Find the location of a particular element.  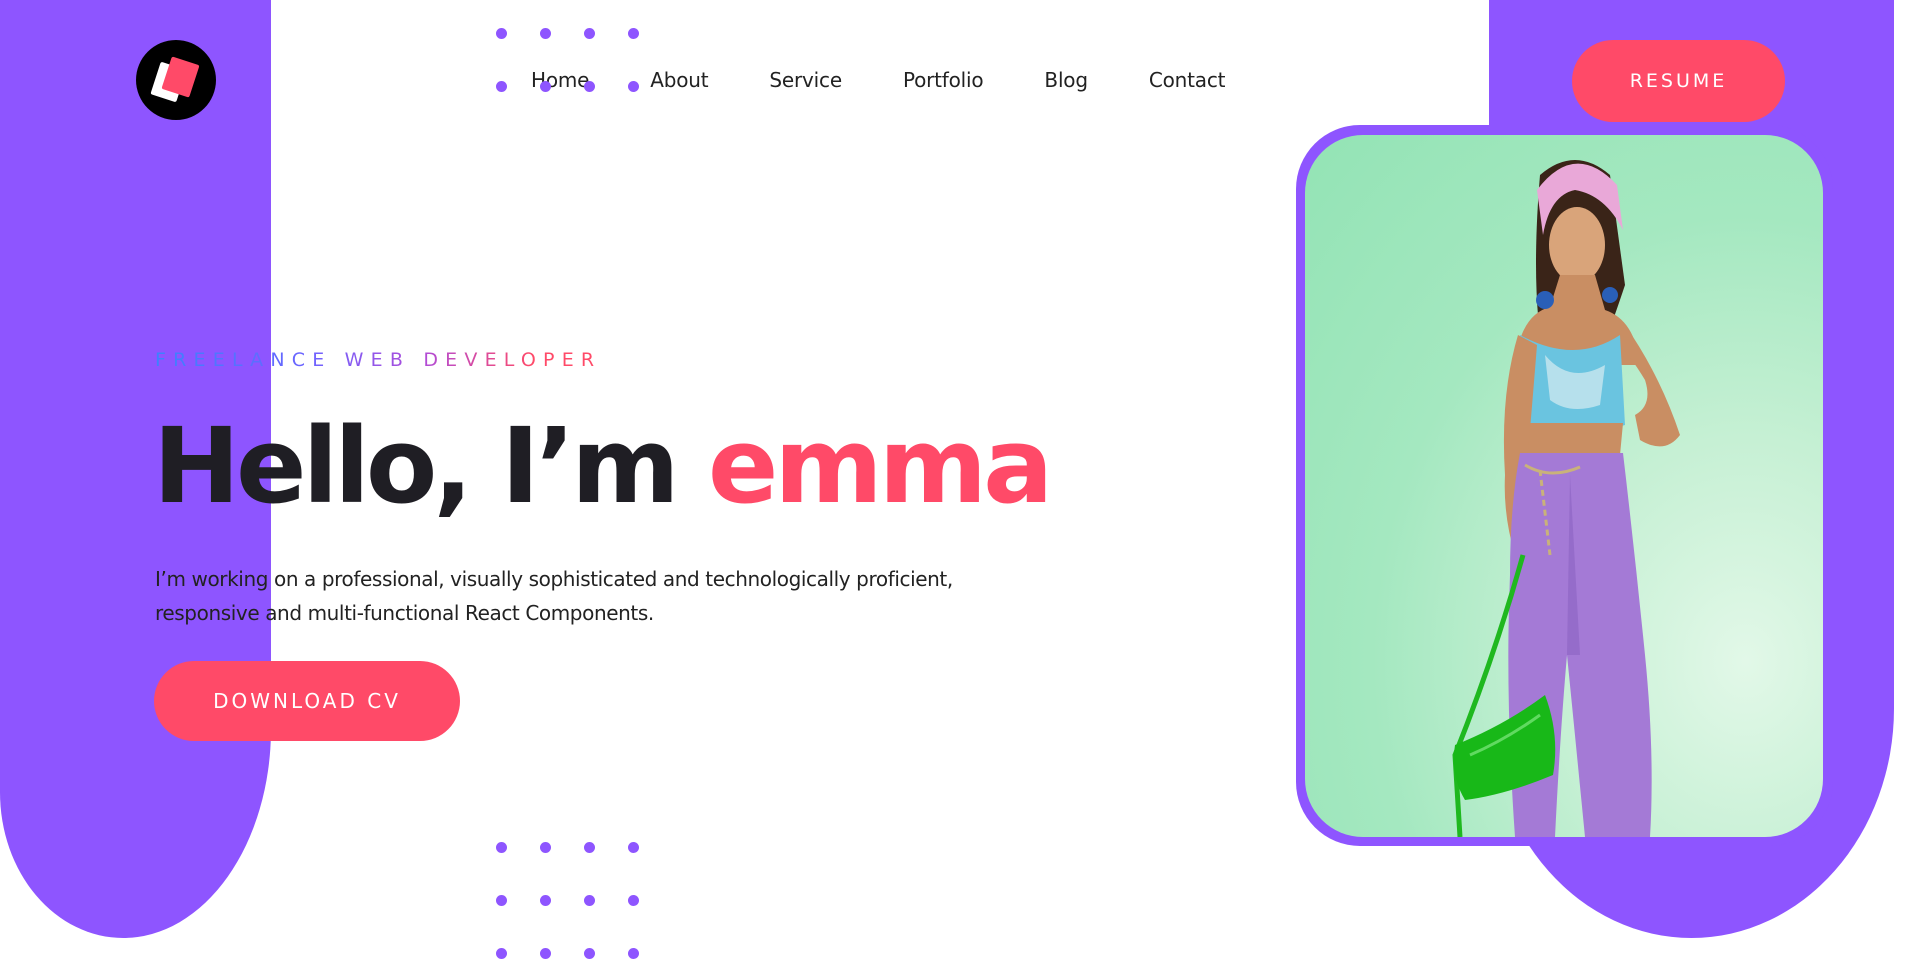

earring-left is located at coordinates (1545, 300).